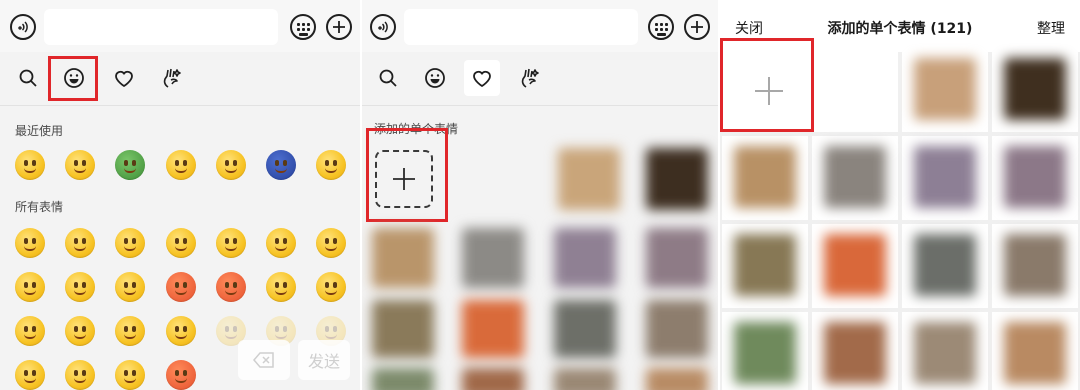 This screenshot has height=390, width=1080. I want to click on favorites-tab, so click(482, 78).